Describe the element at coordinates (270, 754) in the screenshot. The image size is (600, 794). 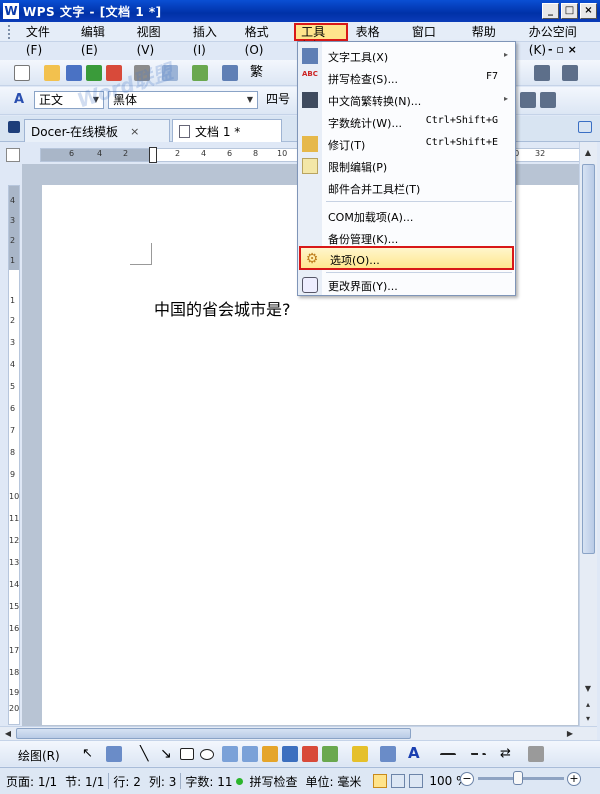
I see `clipart-icon` at that location.